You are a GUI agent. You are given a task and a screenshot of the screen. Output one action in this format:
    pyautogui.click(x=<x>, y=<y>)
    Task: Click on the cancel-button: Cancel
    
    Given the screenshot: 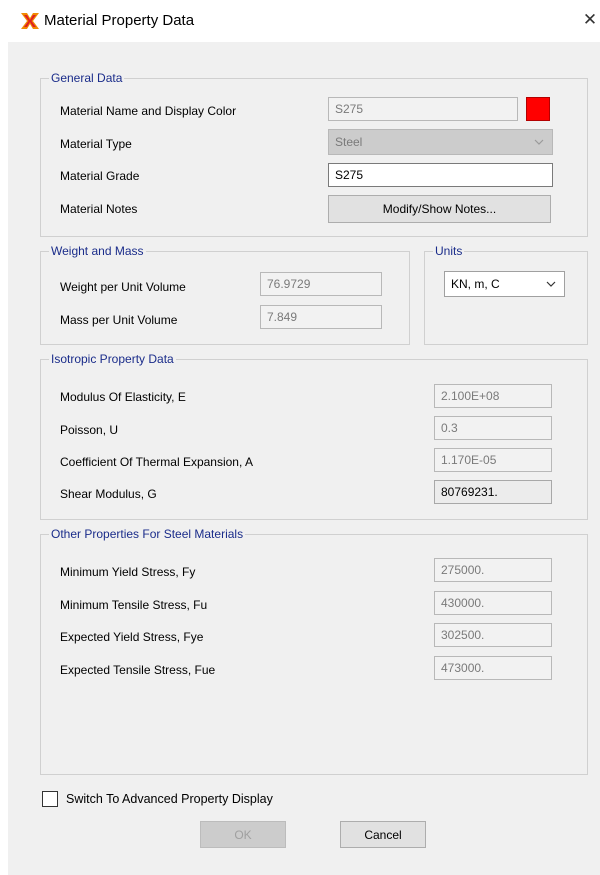 What is the action you would take?
    pyautogui.click(x=383, y=834)
    